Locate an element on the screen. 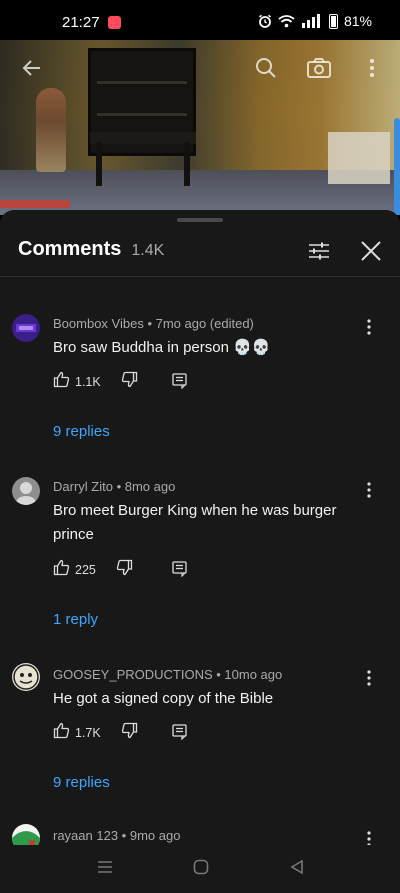  video-table is located at coordinates (143, 138).